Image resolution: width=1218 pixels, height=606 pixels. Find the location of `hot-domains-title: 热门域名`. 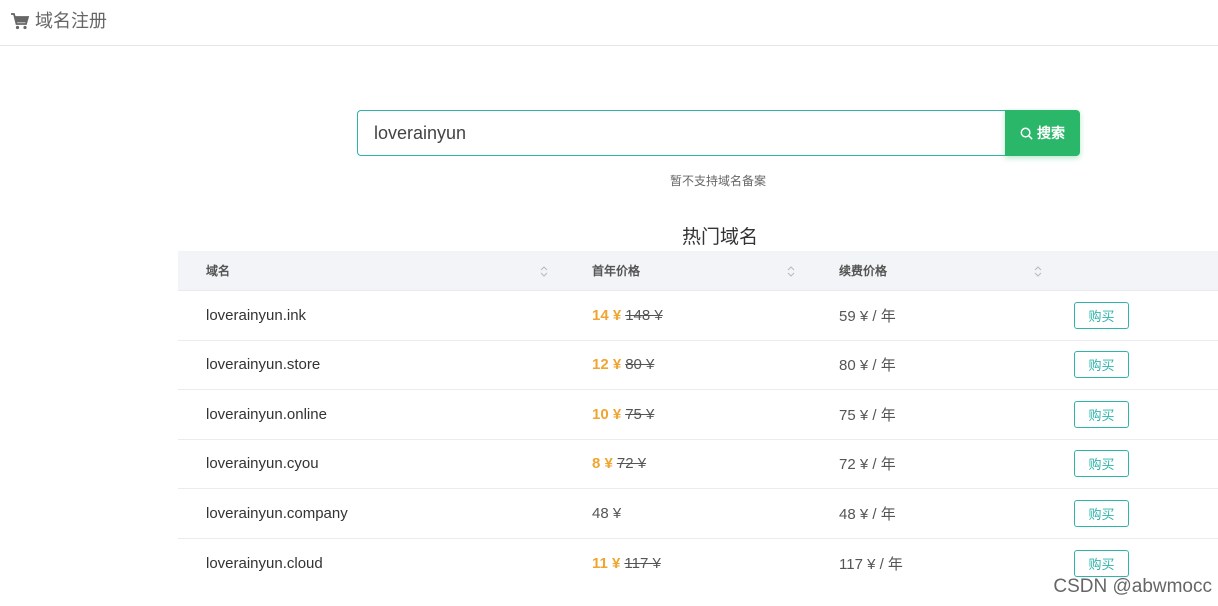

hot-domains-title: 热门域名 is located at coordinates (720, 237).